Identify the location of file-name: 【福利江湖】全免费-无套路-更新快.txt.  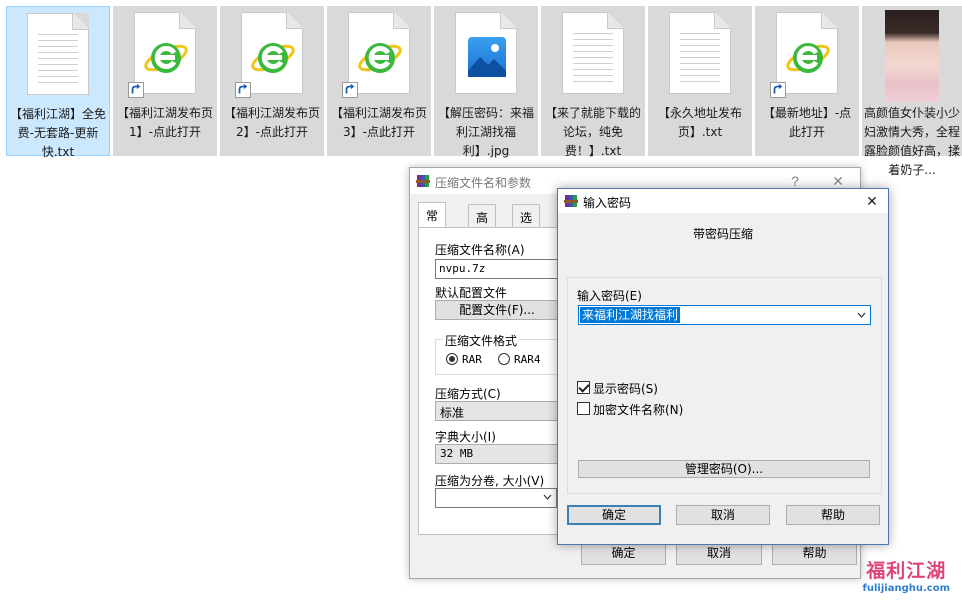
(57, 133).